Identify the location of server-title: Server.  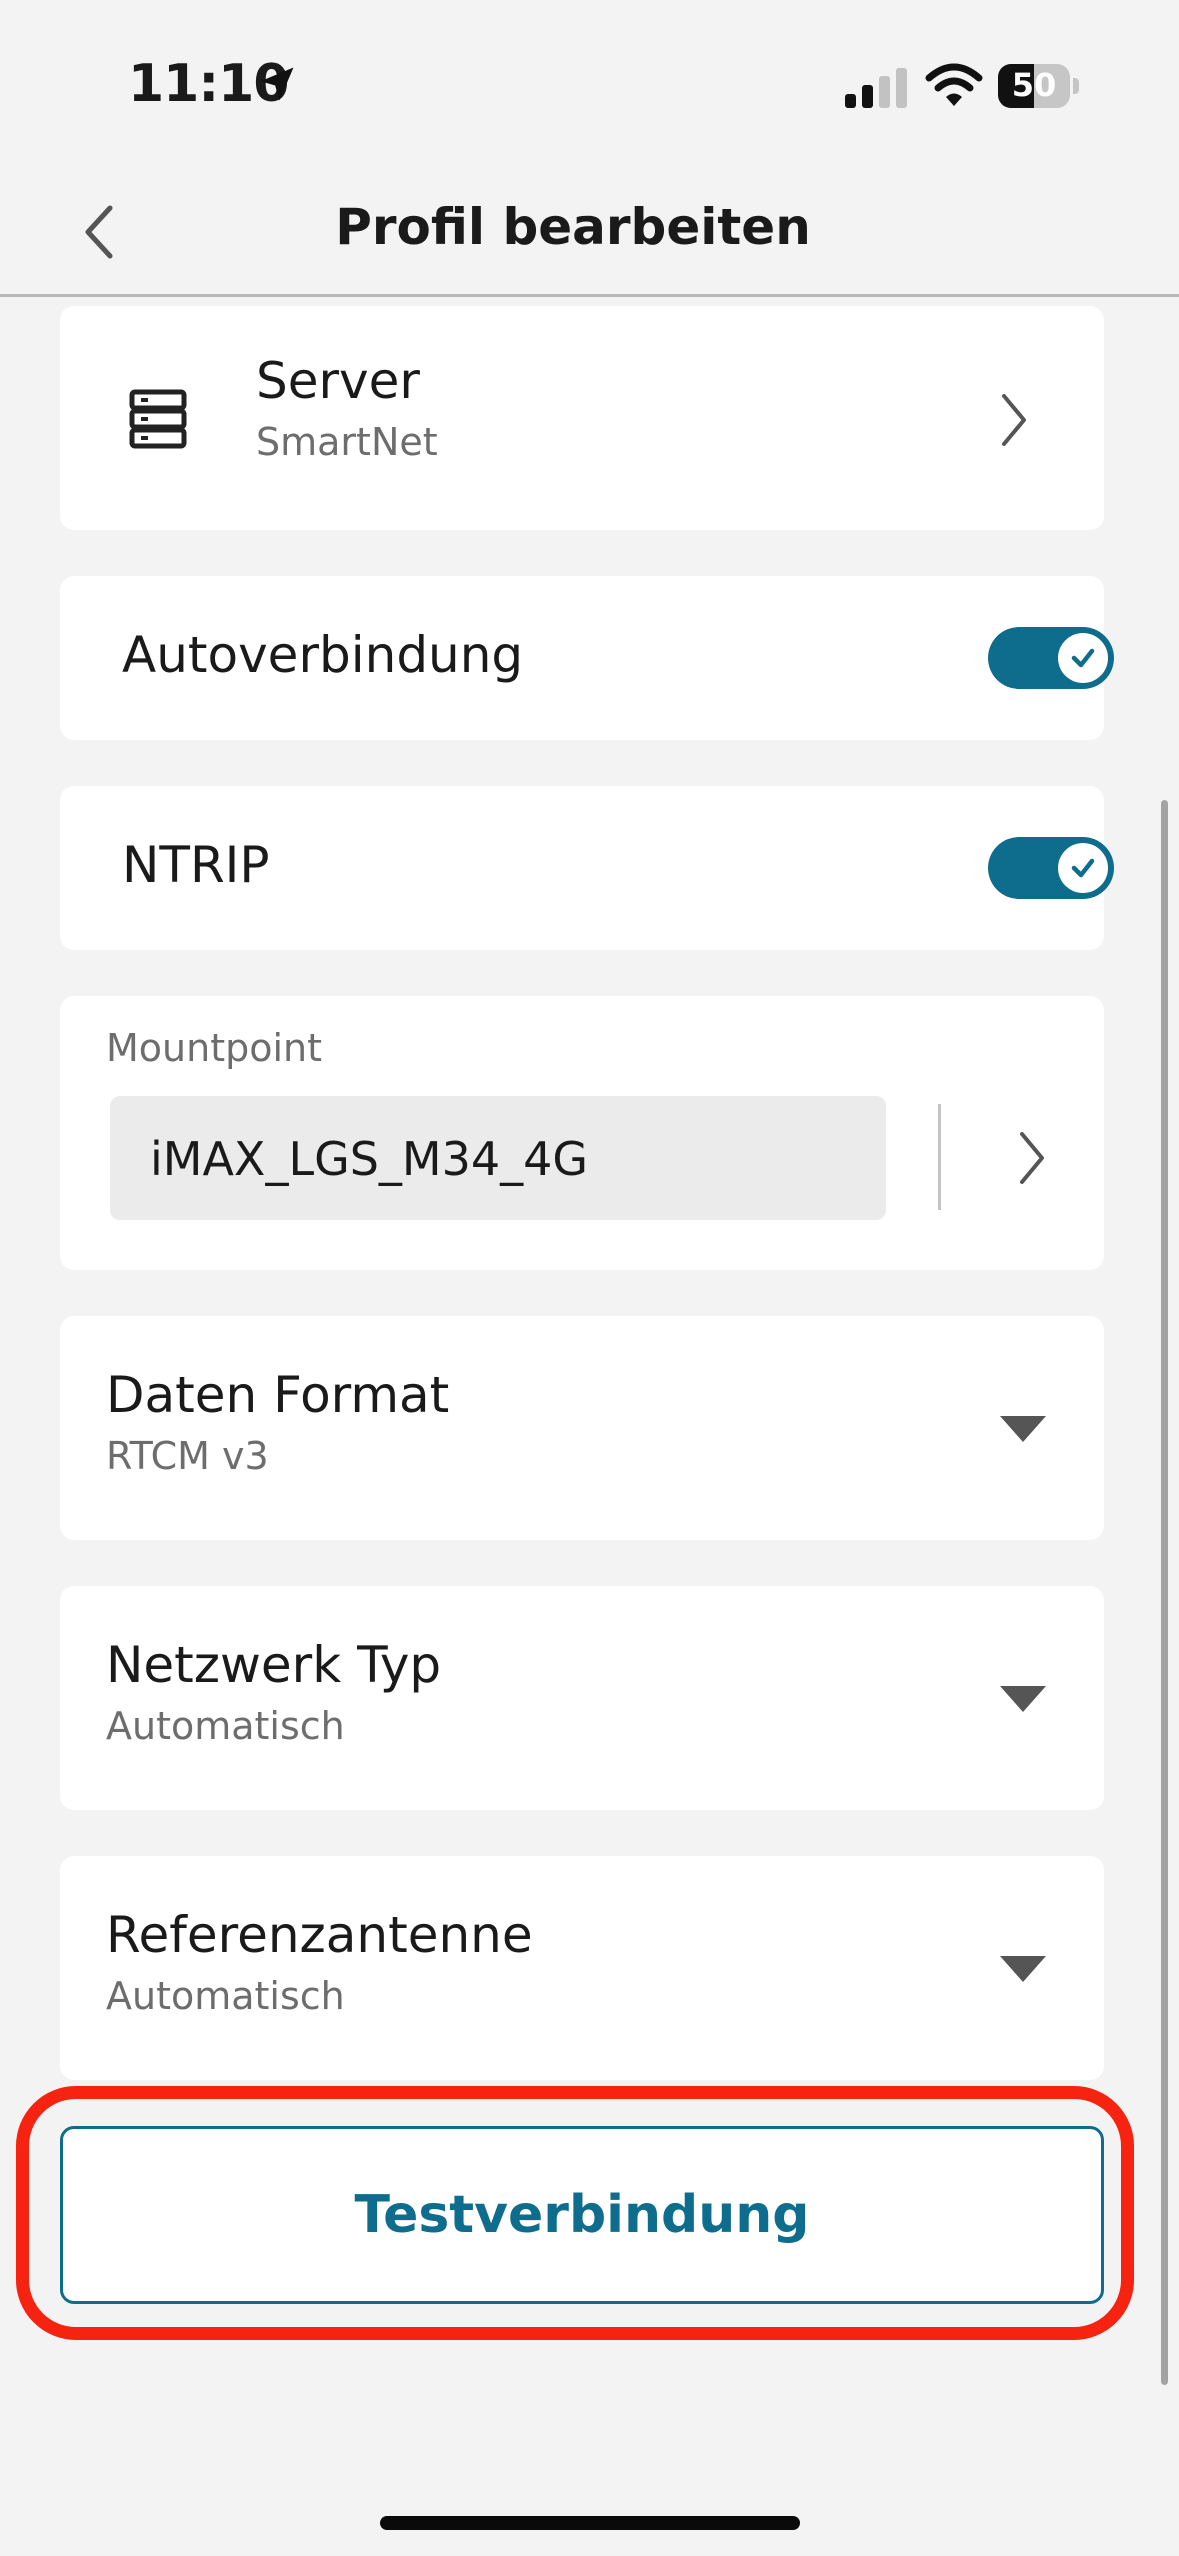
(338, 381).